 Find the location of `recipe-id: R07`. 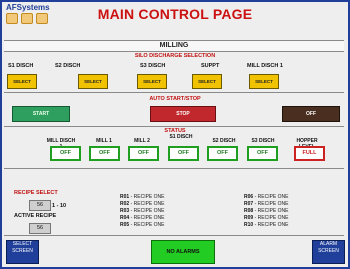

recipe-id: R07 is located at coordinates (249, 204).